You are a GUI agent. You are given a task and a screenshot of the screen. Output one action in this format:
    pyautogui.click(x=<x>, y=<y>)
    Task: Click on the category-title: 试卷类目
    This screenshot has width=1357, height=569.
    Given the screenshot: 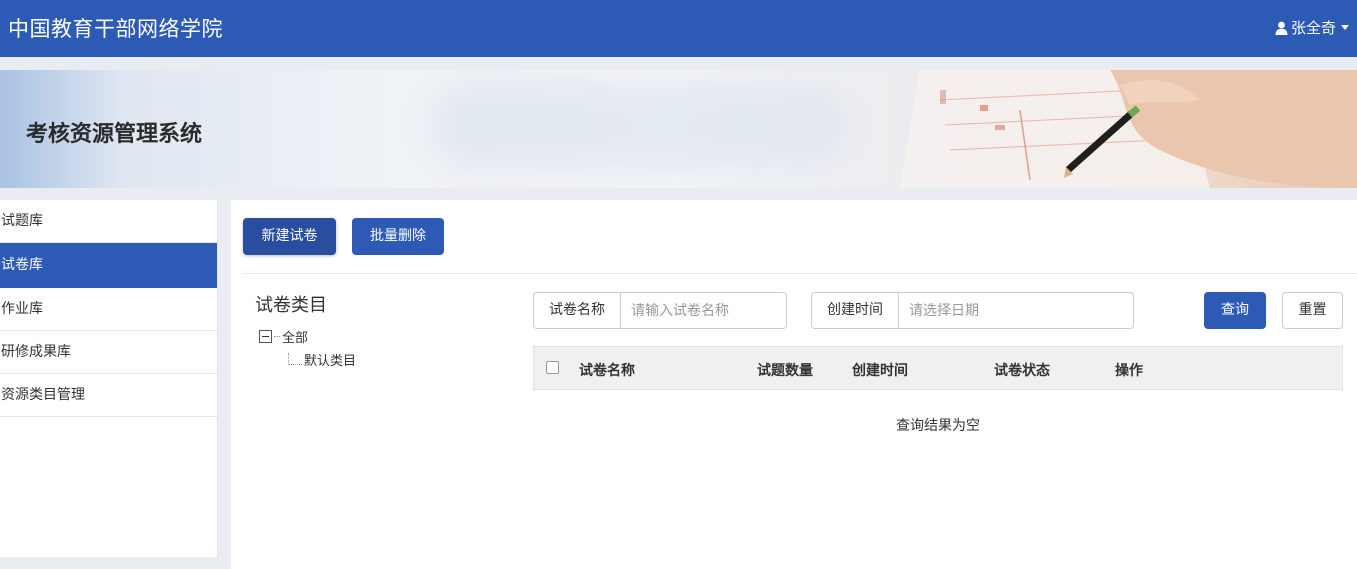 What is the action you would take?
    pyautogui.click(x=291, y=305)
    